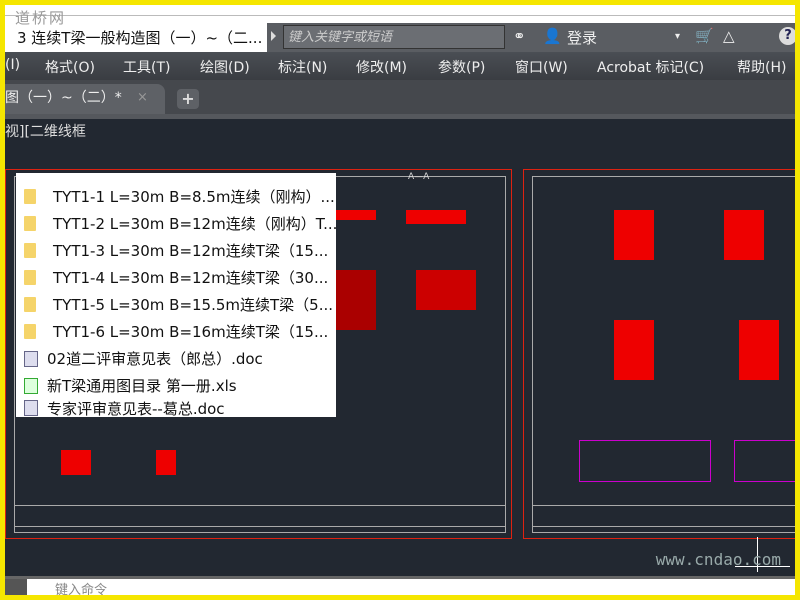  I want to click on list-item: 专家评审意见表--葛总.doc, so click(124, 408).